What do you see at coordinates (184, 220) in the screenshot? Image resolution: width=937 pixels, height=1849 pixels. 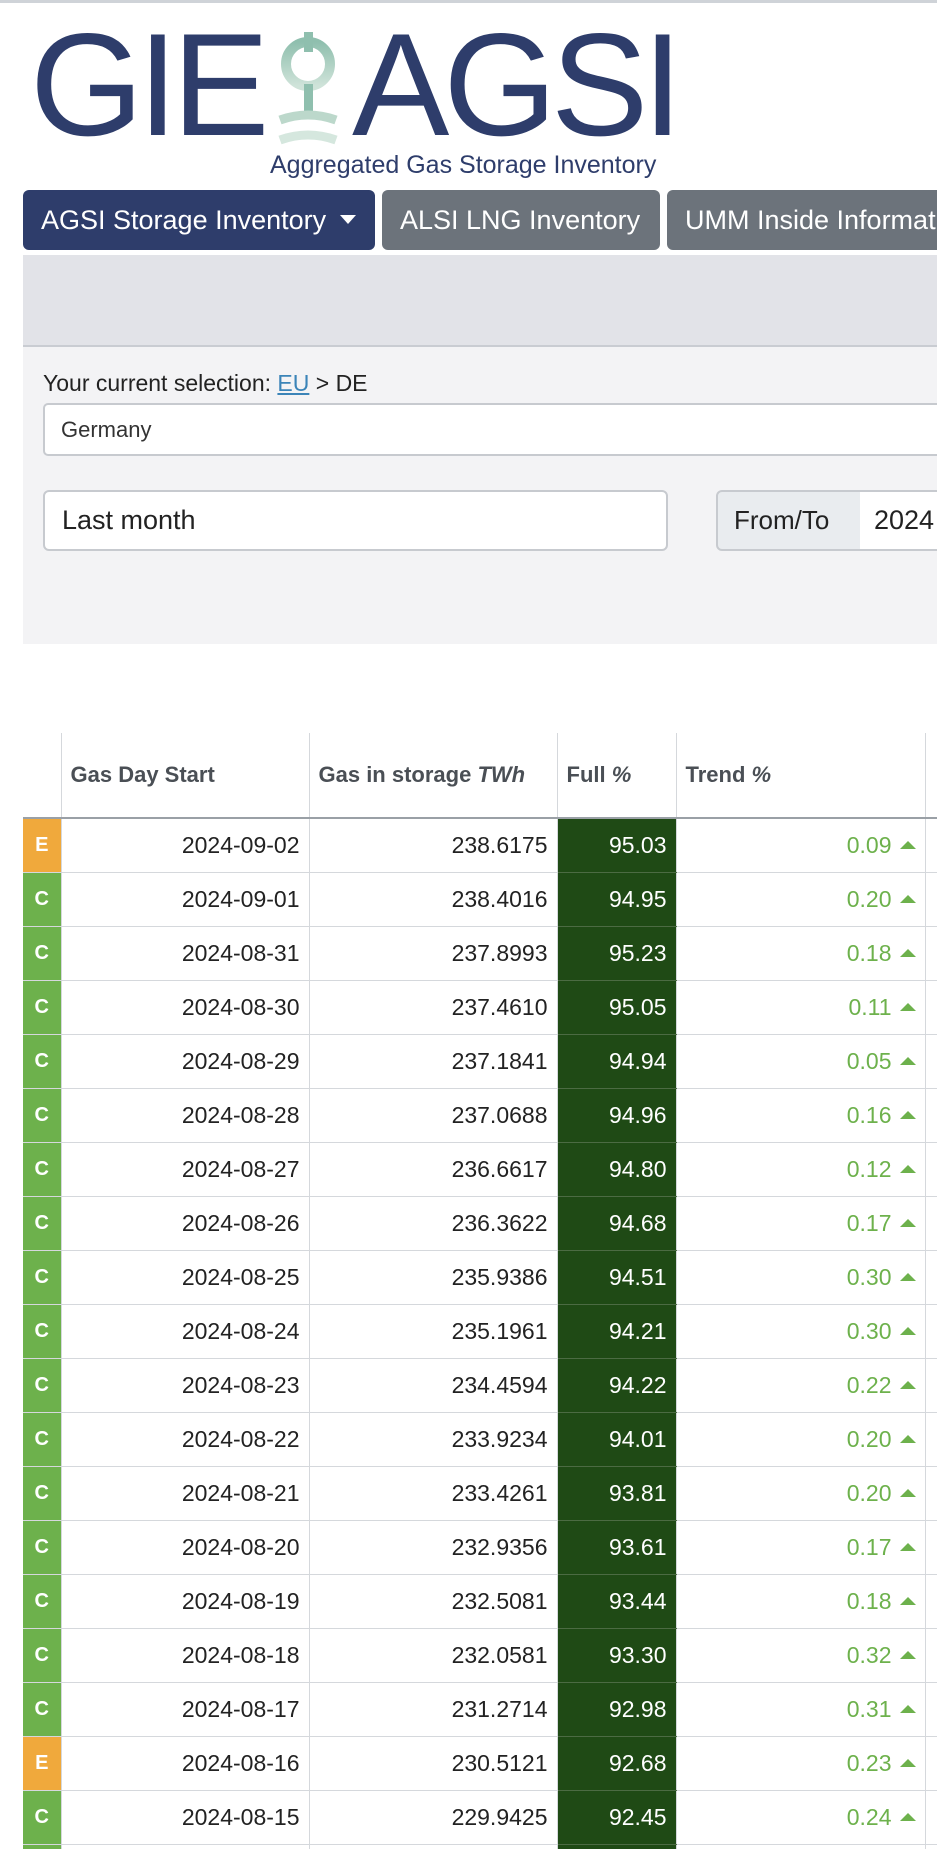 I see `tab-label: AGSI Storage Inventory` at bounding box center [184, 220].